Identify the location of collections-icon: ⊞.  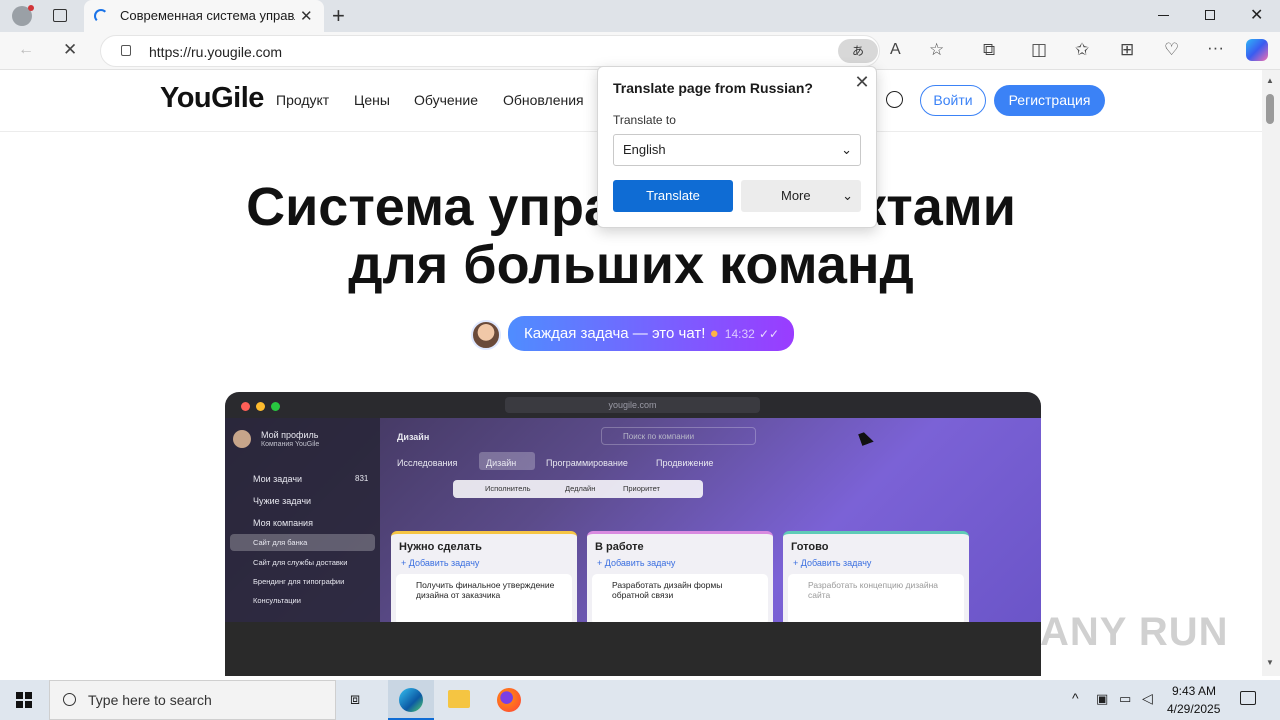
(1127, 50).